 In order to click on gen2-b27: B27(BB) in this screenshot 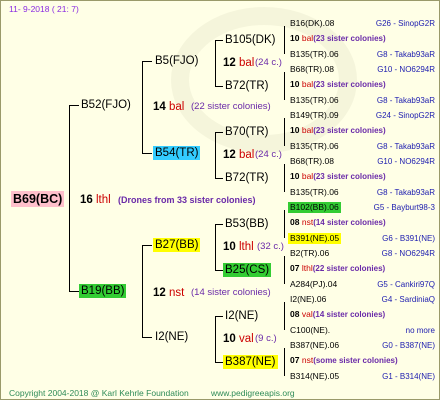, I will do `click(177, 245)`.